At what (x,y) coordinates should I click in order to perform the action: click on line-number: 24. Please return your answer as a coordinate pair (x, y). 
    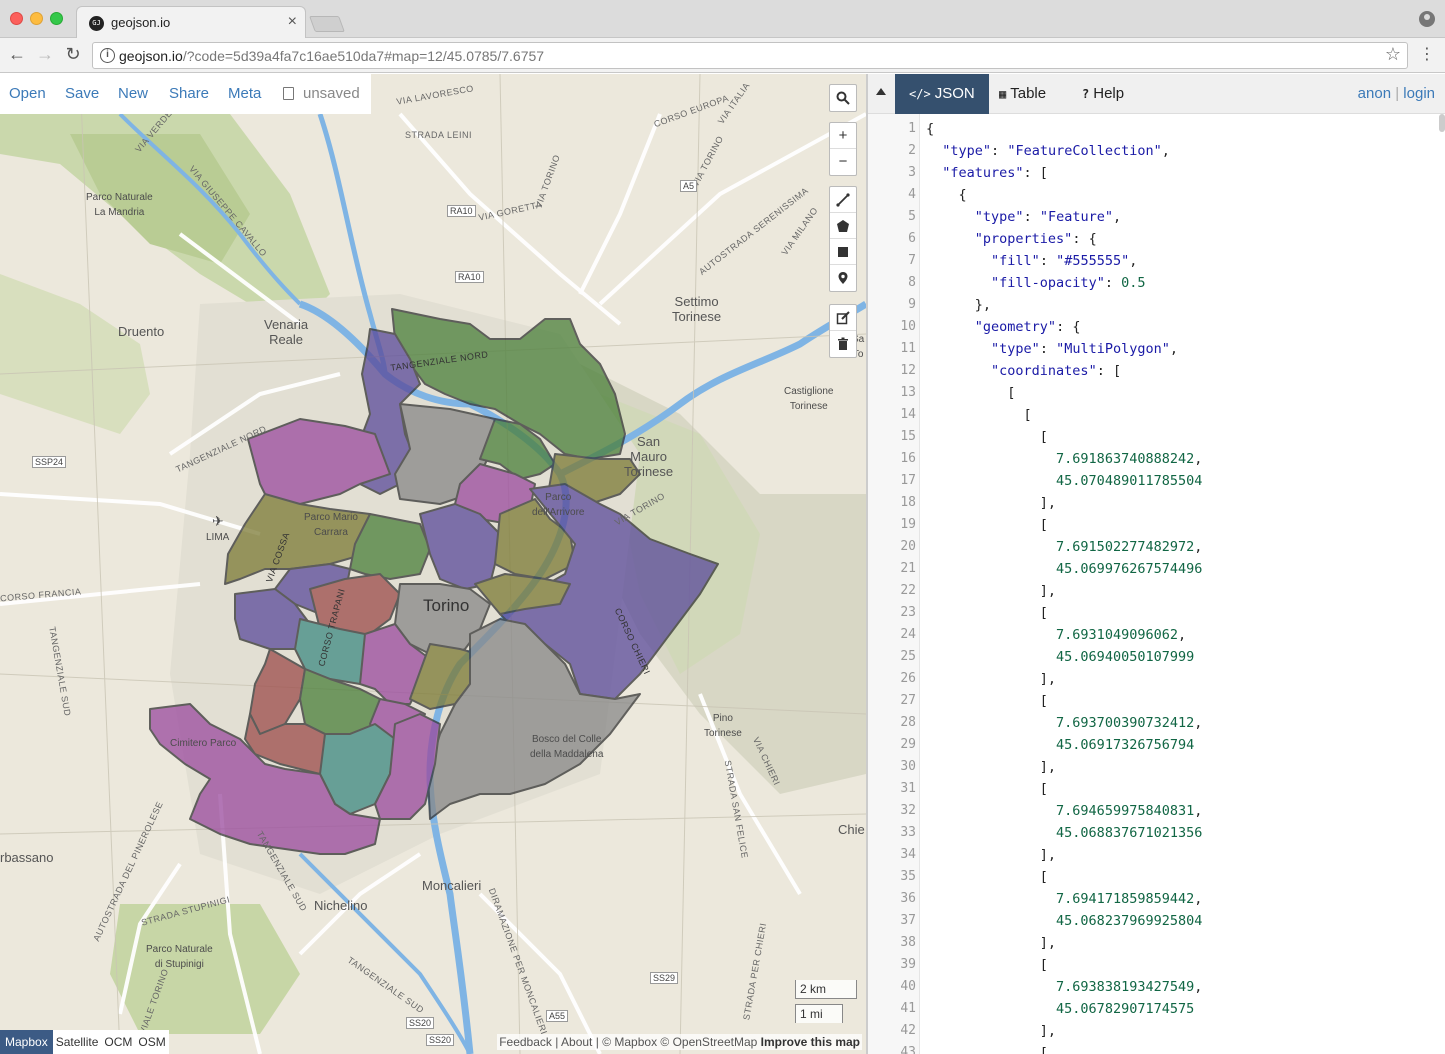
    Looking at the image, I should click on (908, 634).